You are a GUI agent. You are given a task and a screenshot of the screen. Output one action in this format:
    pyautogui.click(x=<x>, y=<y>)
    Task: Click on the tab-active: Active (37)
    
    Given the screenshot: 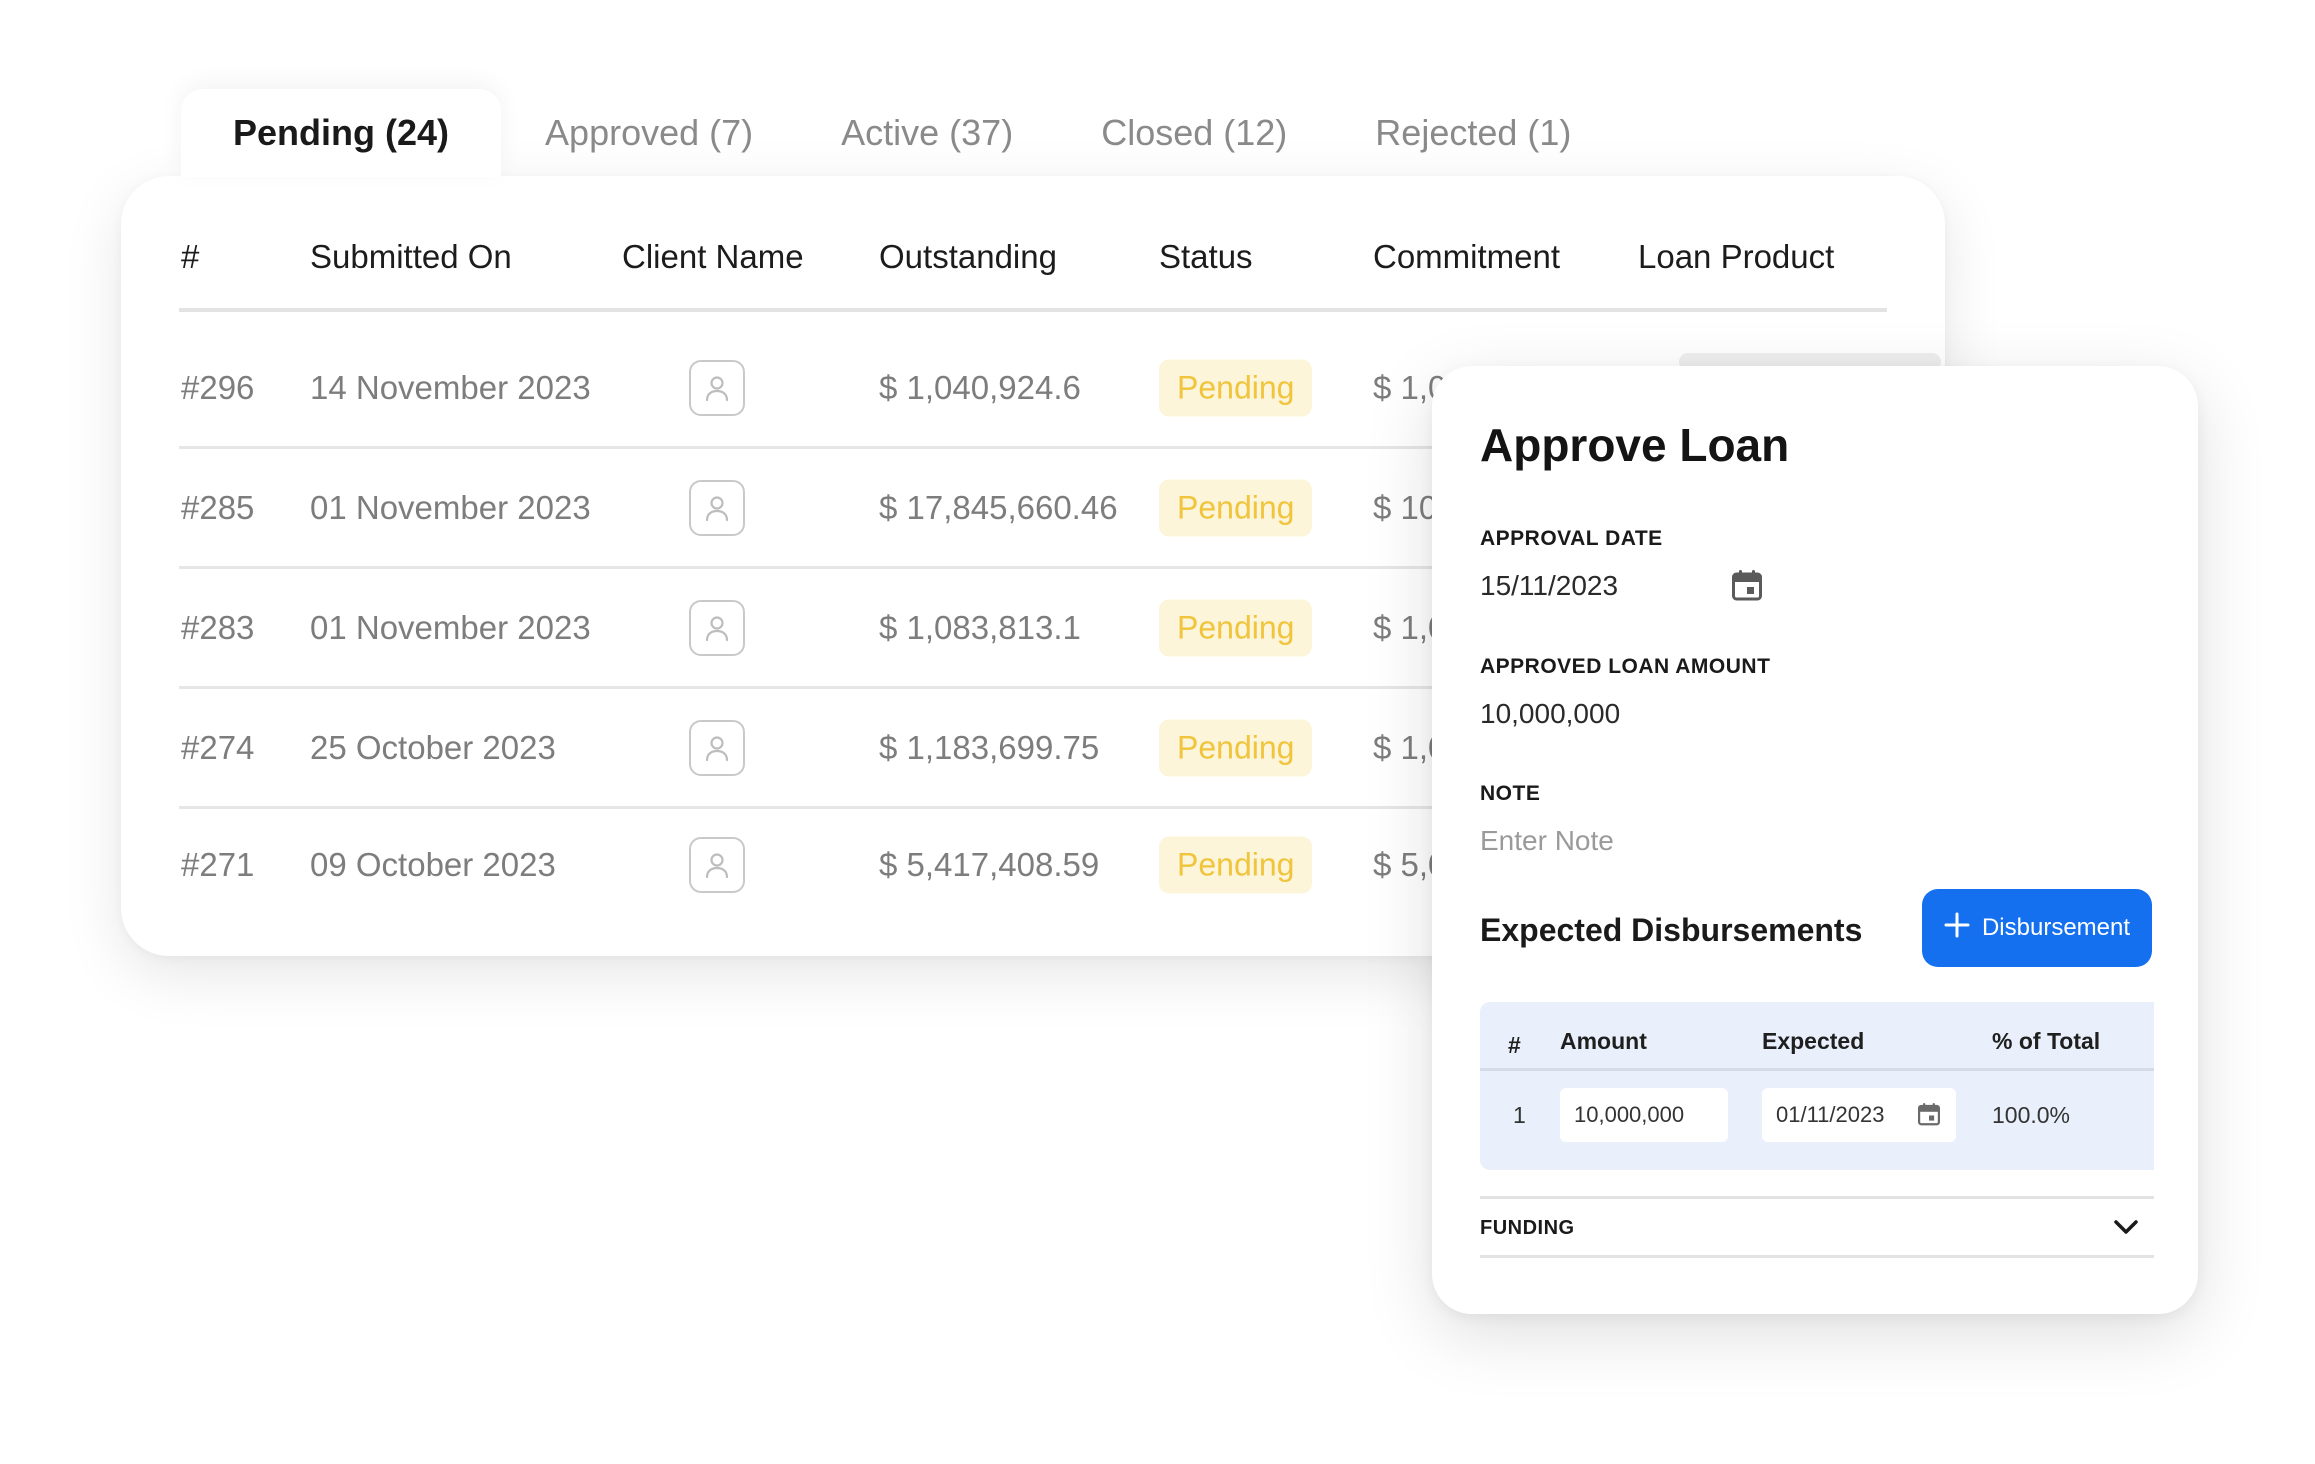 What is the action you would take?
    pyautogui.click(x=927, y=133)
    